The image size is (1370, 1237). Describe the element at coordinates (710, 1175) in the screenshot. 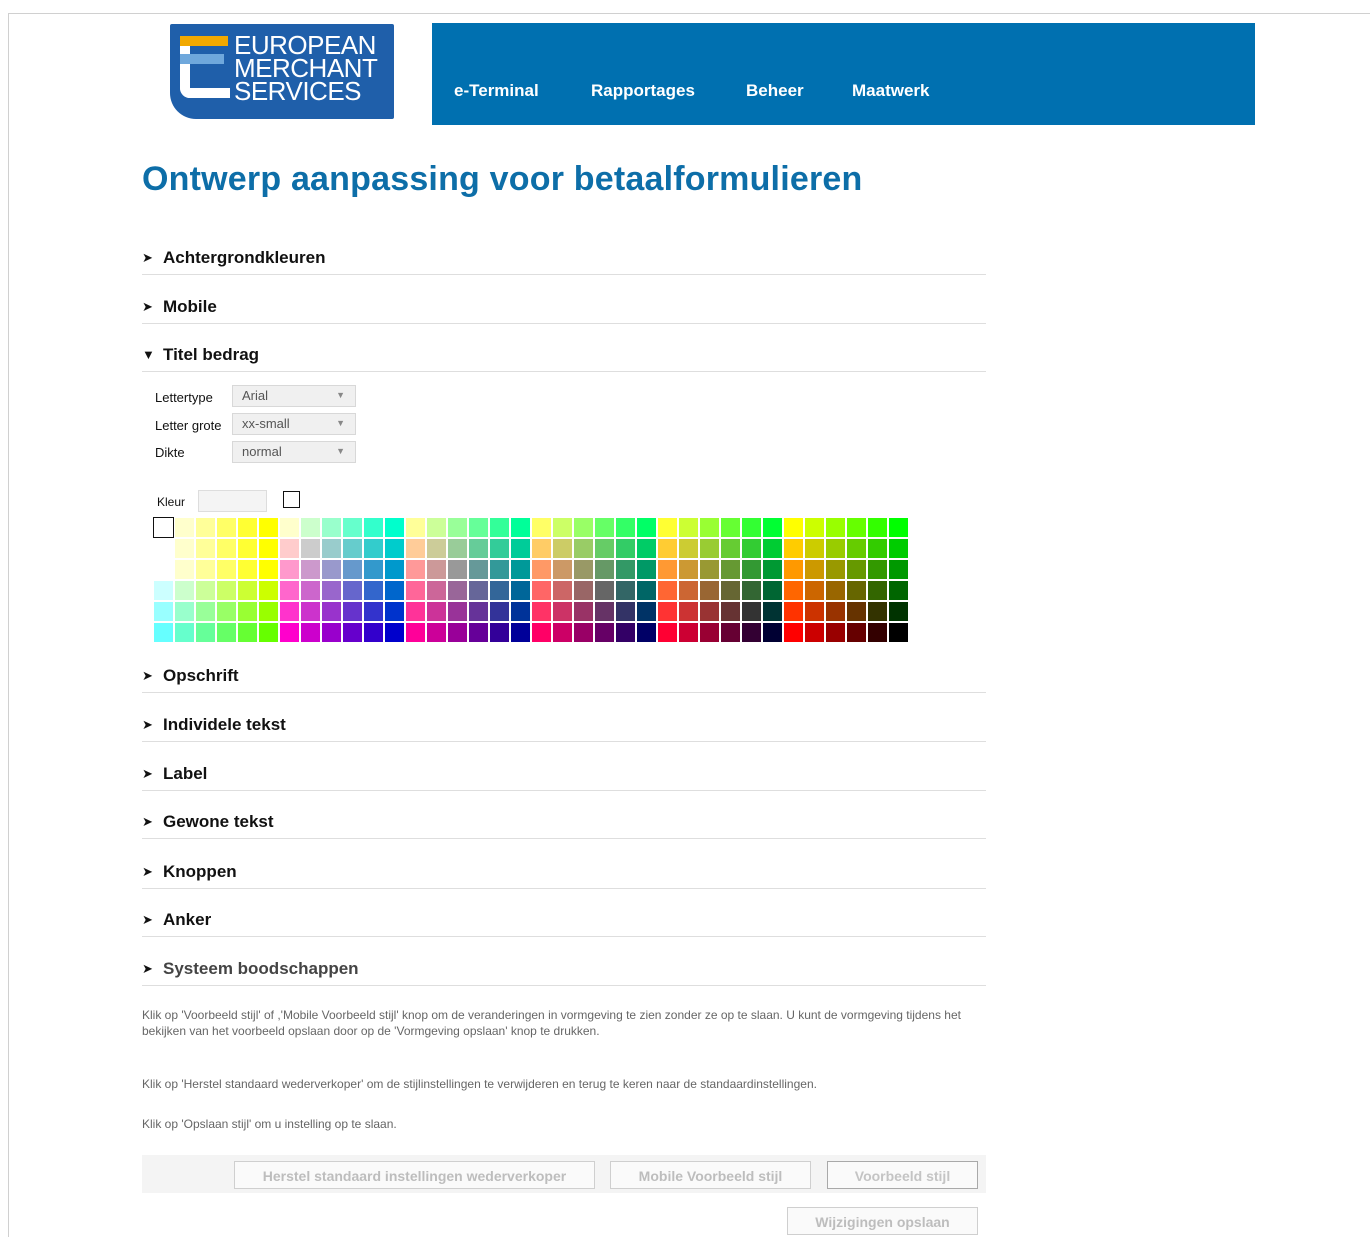

I see `mobile-preview-button: Mobile Voorbeeld stijl` at that location.